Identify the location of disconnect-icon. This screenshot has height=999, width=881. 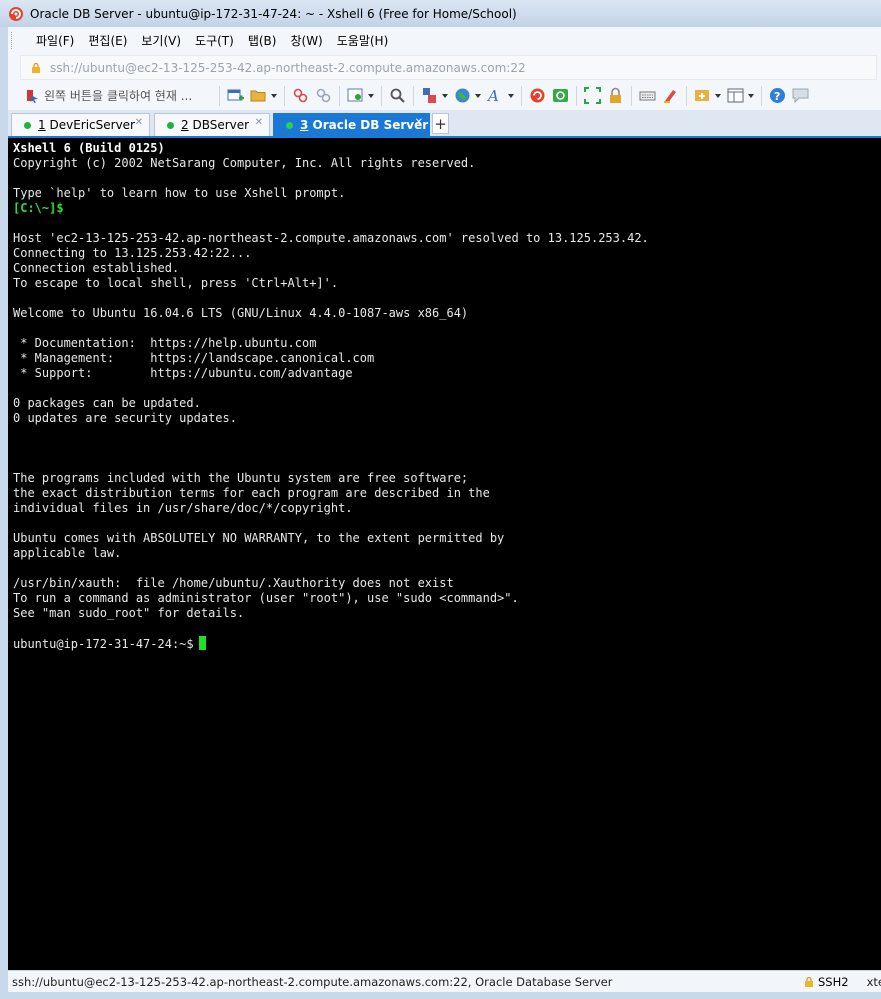
(300, 95).